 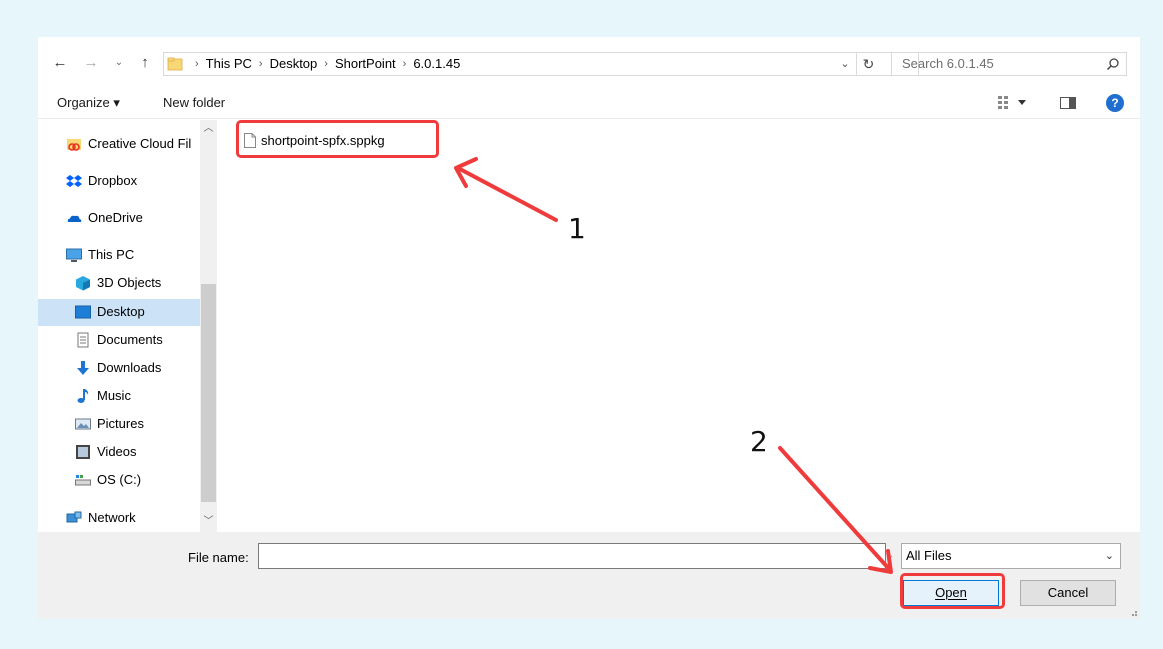 I want to click on scrollbar-thumb, so click(x=208, y=393).